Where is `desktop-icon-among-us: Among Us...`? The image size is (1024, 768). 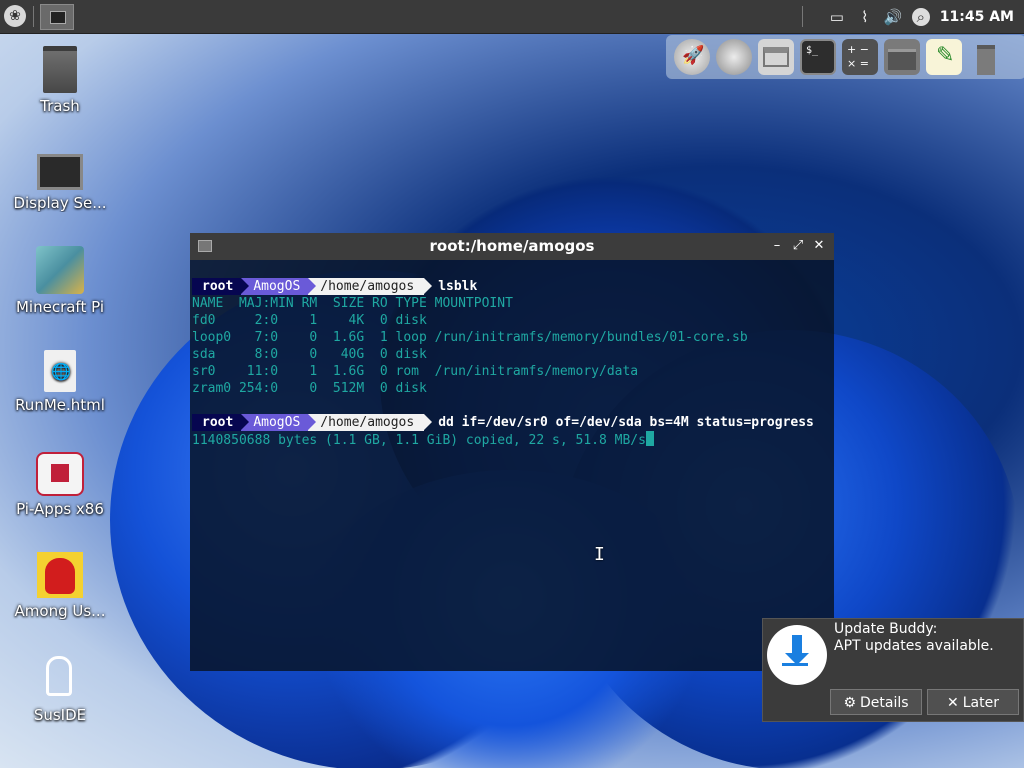
desktop-icon-among-us: Among Us... is located at coordinates (60, 586).